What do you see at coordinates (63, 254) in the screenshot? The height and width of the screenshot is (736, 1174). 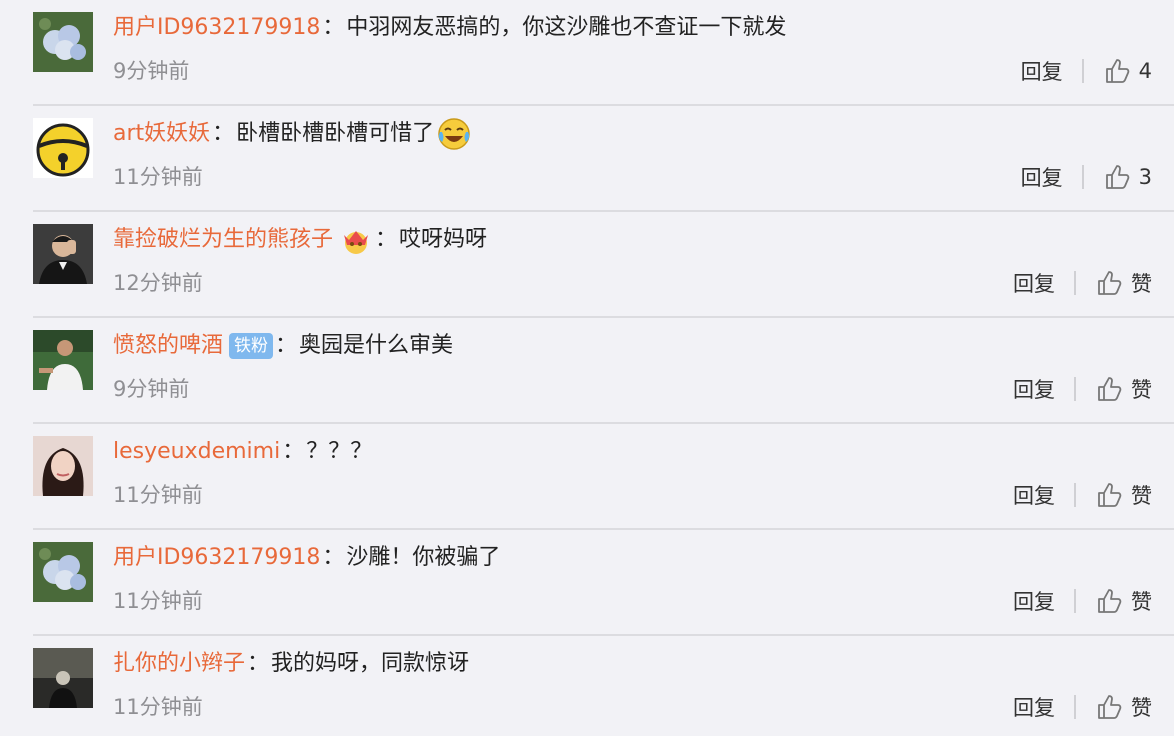 I see `man-in-suit-avatar` at bounding box center [63, 254].